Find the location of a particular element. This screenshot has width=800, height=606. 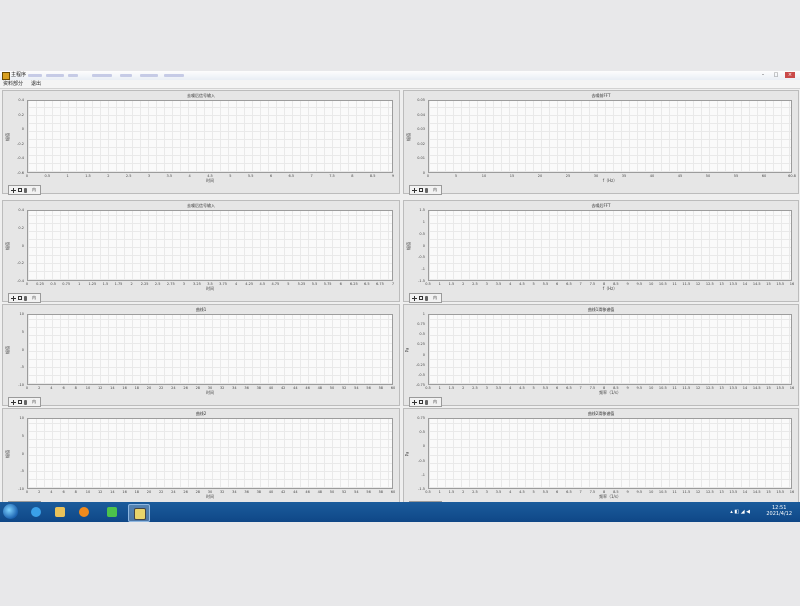

start-button is located at coordinates (10, 511).